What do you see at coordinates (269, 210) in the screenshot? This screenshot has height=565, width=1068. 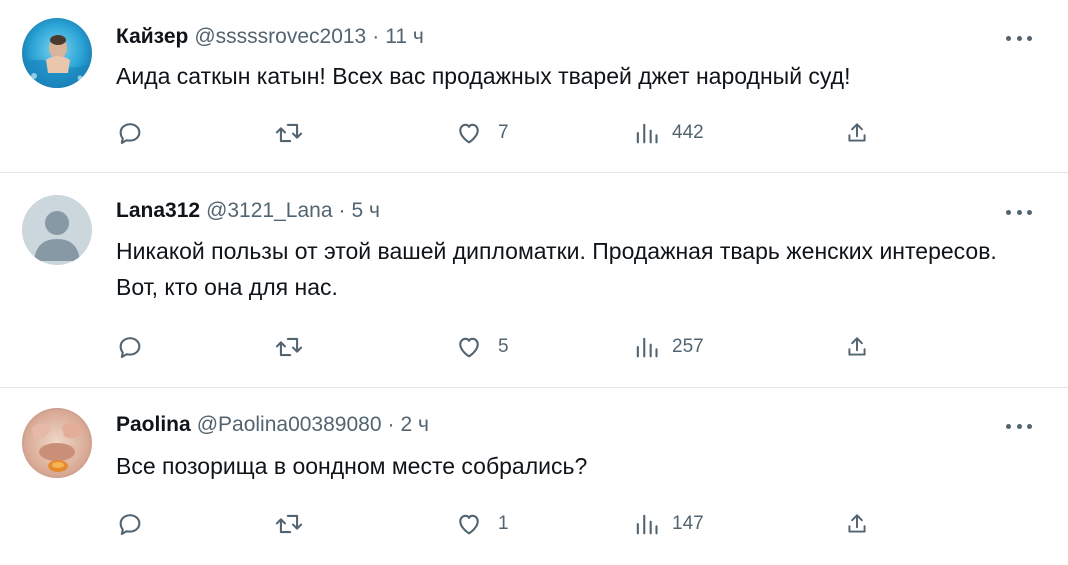 I see `author-handle: @3121_Lana` at bounding box center [269, 210].